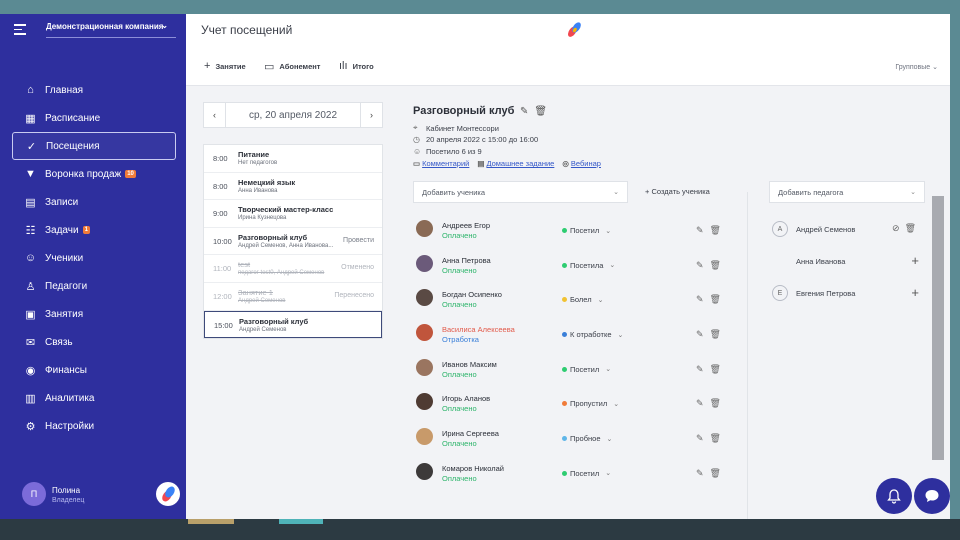 The image size is (960, 540). What do you see at coordinates (459, 270) in the screenshot?
I see `payment-status: Оплачено` at bounding box center [459, 270].